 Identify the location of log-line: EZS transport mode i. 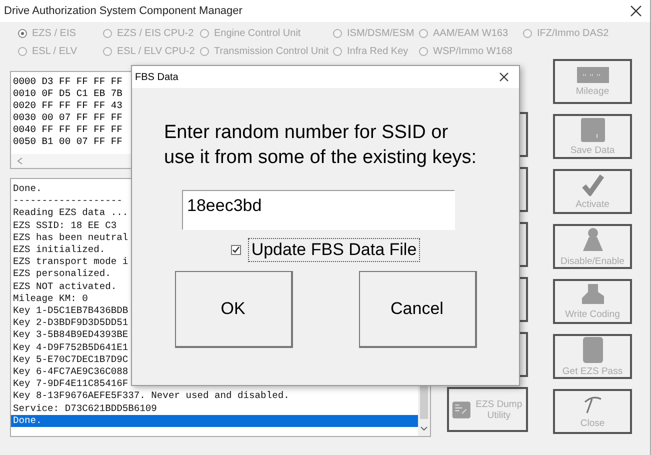
(69, 262).